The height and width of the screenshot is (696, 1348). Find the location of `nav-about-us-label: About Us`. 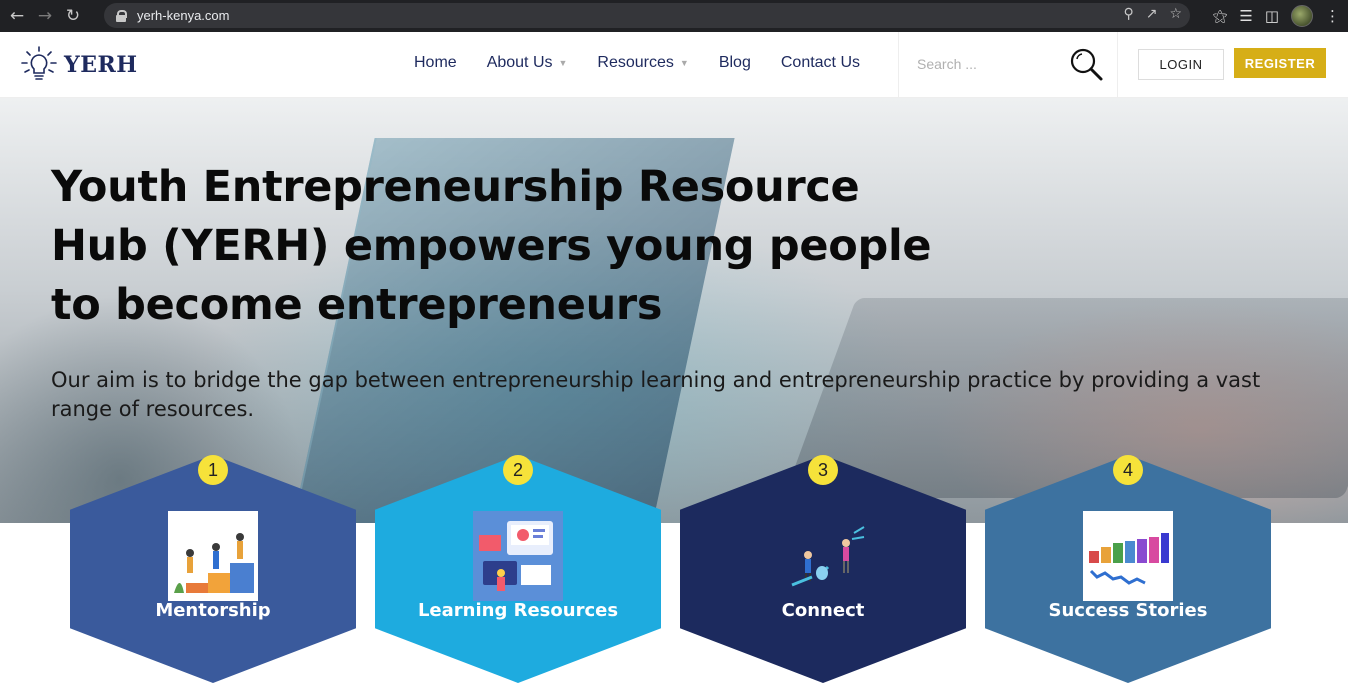

nav-about-us-label: About Us is located at coordinates (520, 63).